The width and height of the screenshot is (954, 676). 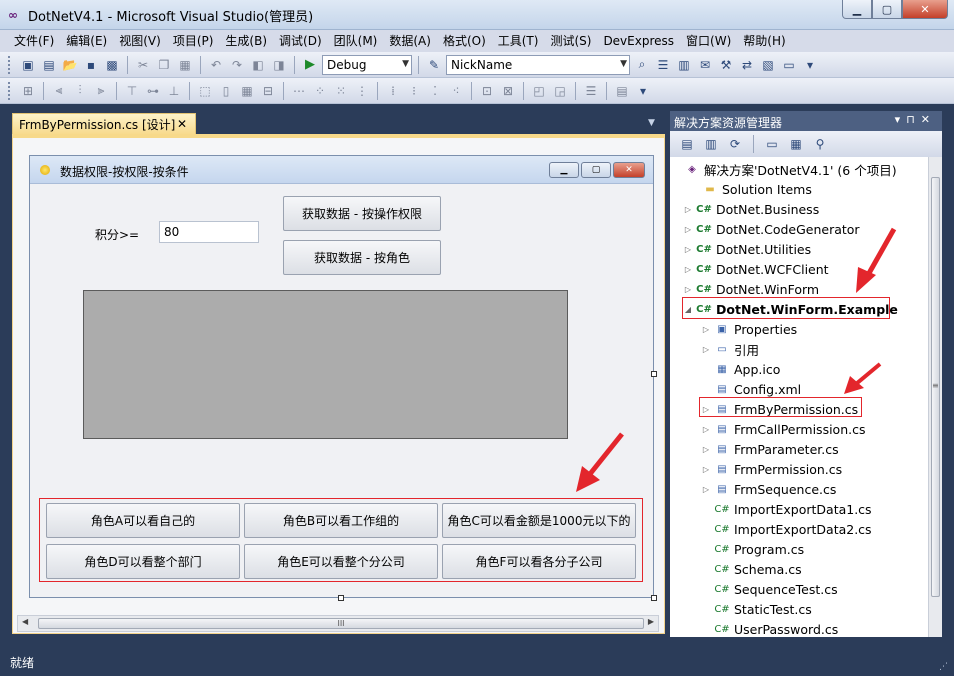 I want to click on send-to-back-icon: ◲, so click(x=560, y=91).